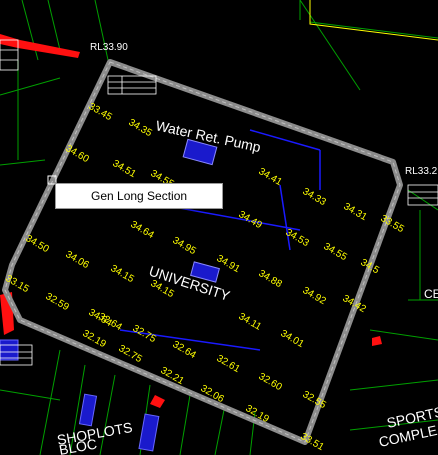  Describe the element at coordinates (185, 246) in the screenshot. I see `spot-level: 34.95` at that location.